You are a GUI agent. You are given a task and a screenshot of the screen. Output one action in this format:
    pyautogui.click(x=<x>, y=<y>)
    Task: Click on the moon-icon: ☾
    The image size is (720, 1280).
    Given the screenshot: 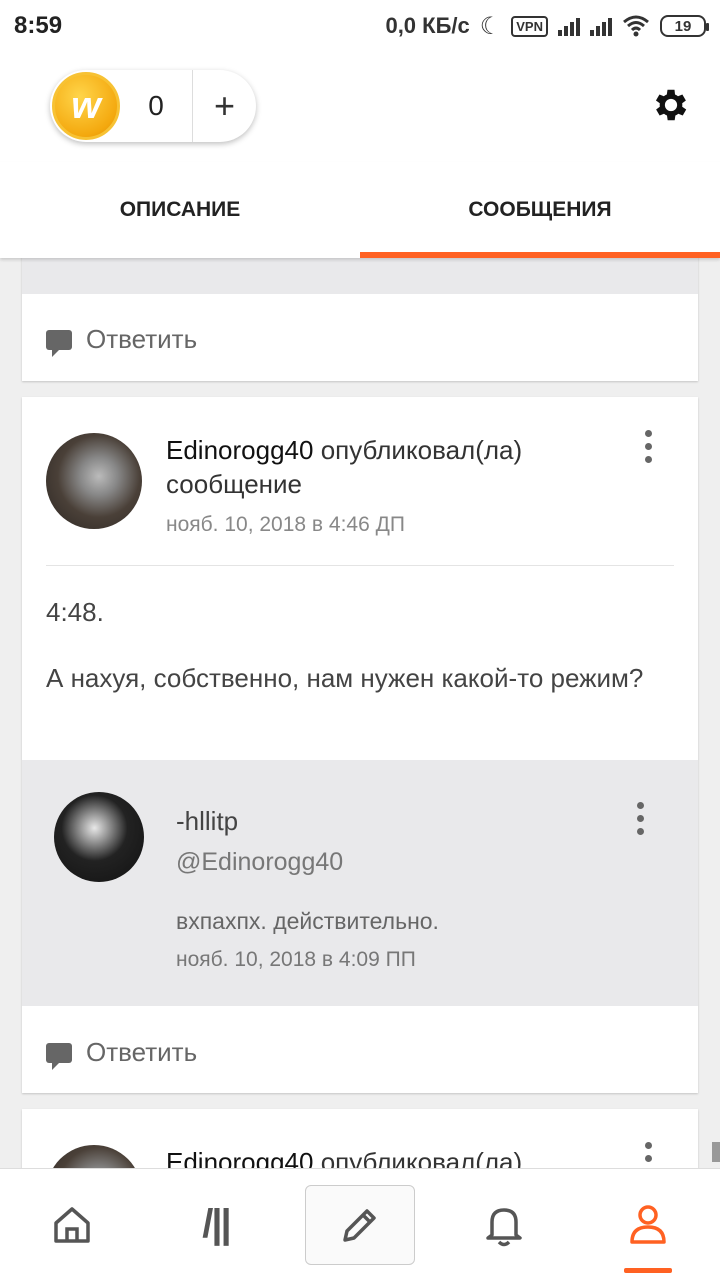 What is the action you would take?
    pyautogui.click(x=490, y=26)
    